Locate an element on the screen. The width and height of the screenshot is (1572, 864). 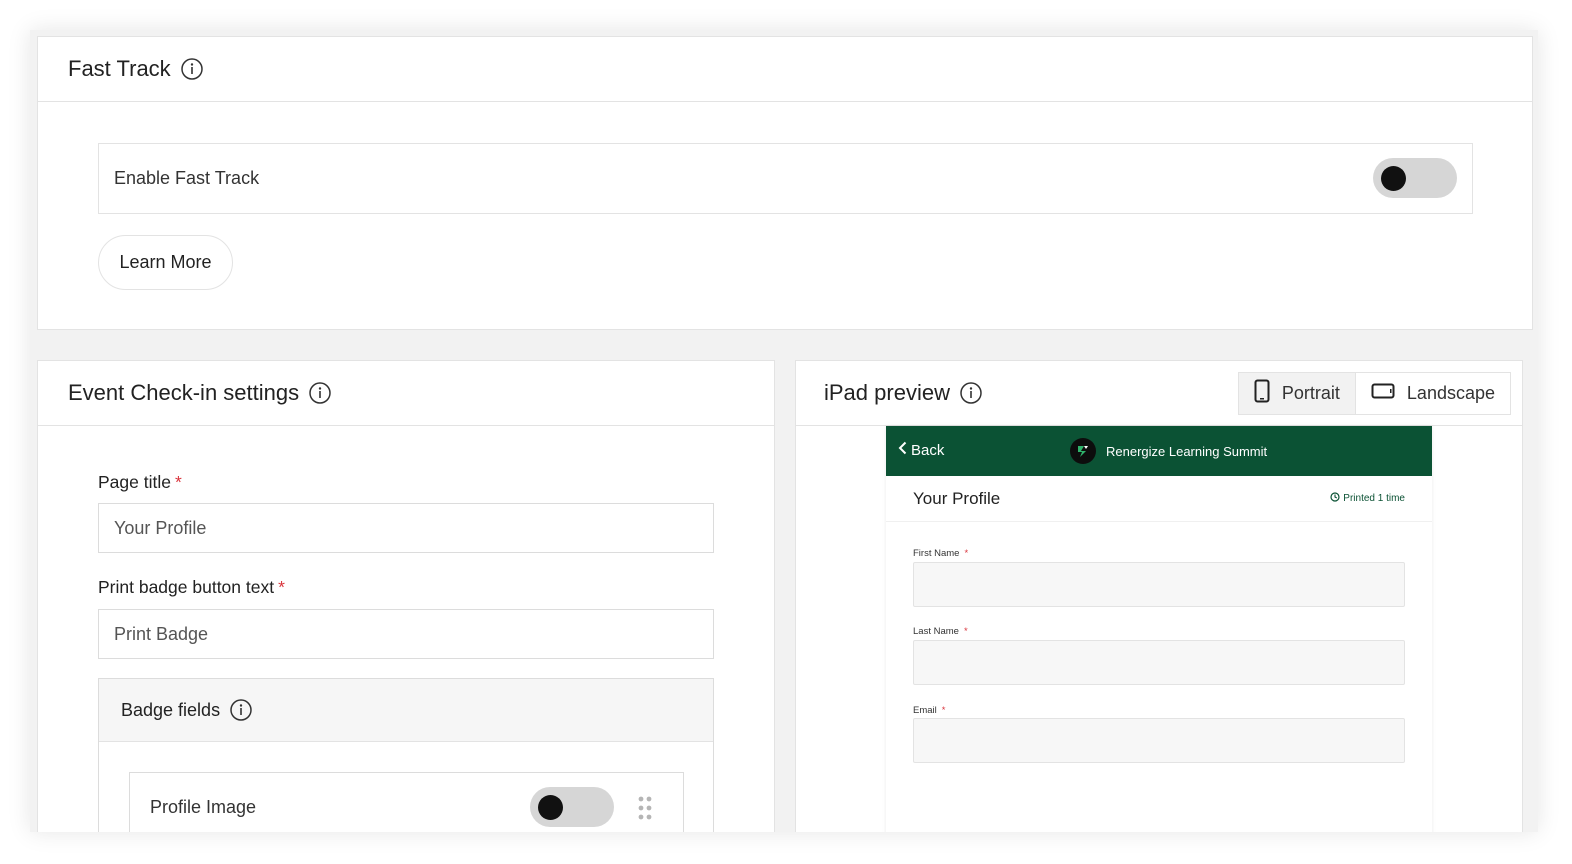
portrait-button: Portrait is located at coordinates (1297, 393).